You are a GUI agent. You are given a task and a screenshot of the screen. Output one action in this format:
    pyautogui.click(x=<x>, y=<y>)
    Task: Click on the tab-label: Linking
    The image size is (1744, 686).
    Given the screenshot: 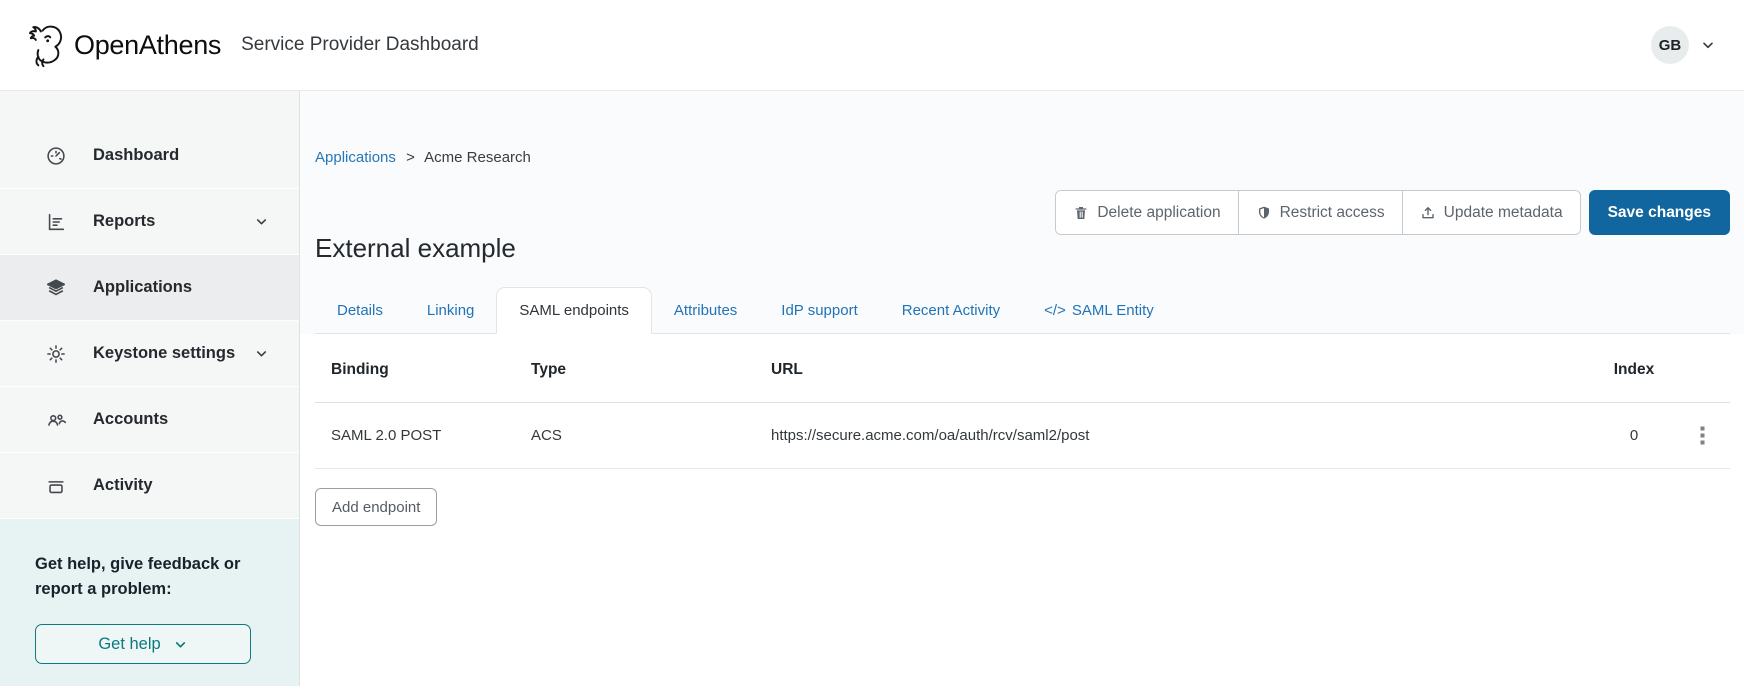 What is the action you would take?
    pyautogui.click(x=450, y=310)
    